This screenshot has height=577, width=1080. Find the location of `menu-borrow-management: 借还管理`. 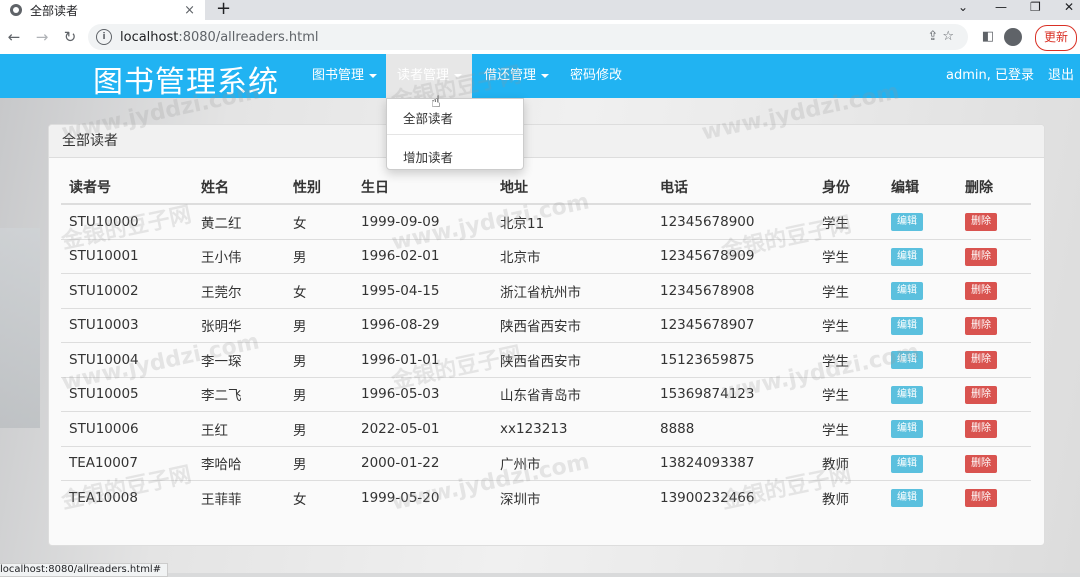

menu-borrow-management: 借还管理 is located at coordinates (517, 76).